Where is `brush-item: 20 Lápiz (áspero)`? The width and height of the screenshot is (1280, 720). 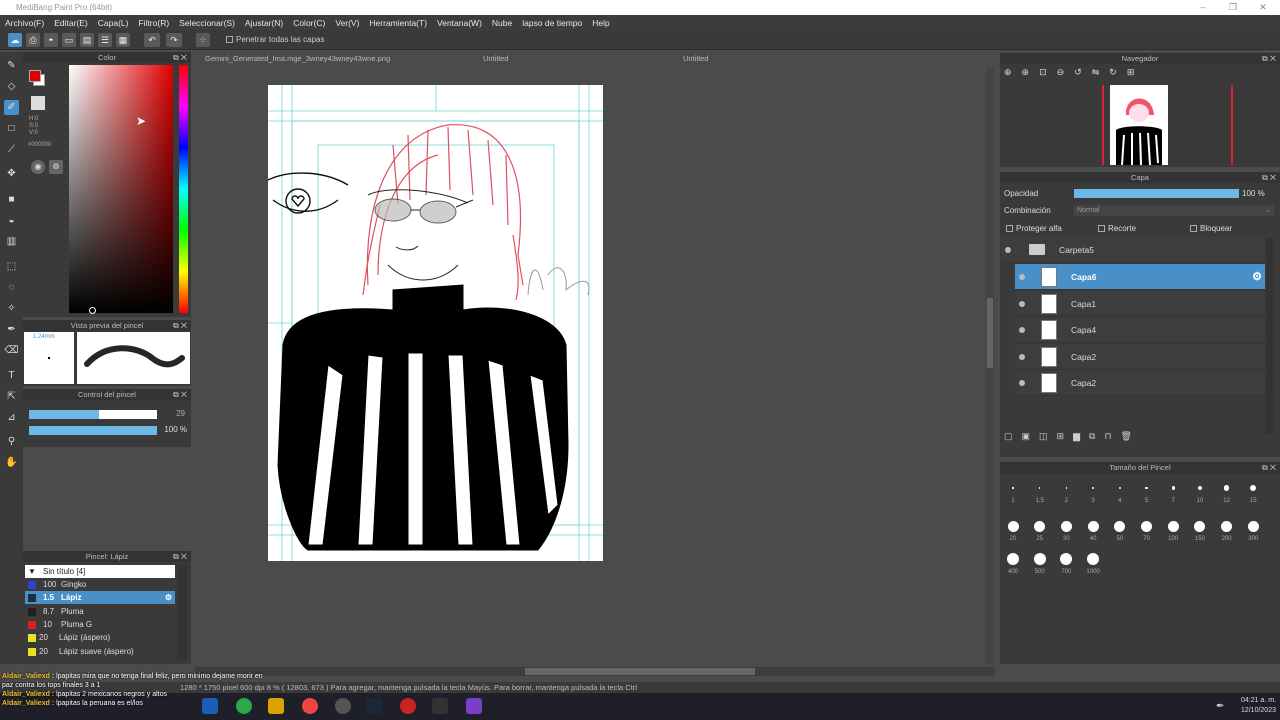 brush-item: 20 Lápiz (áspero) is located at coordinates (100, 637).